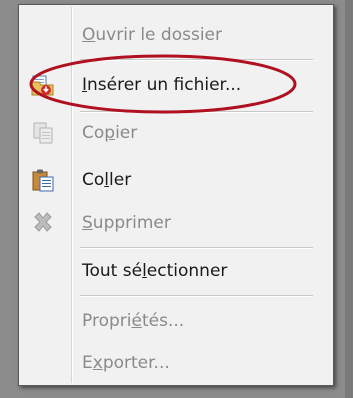 Image resolution: width=353 pixels, height=398 pixels. I want to click on insert-file-icon, so click(43, 85).